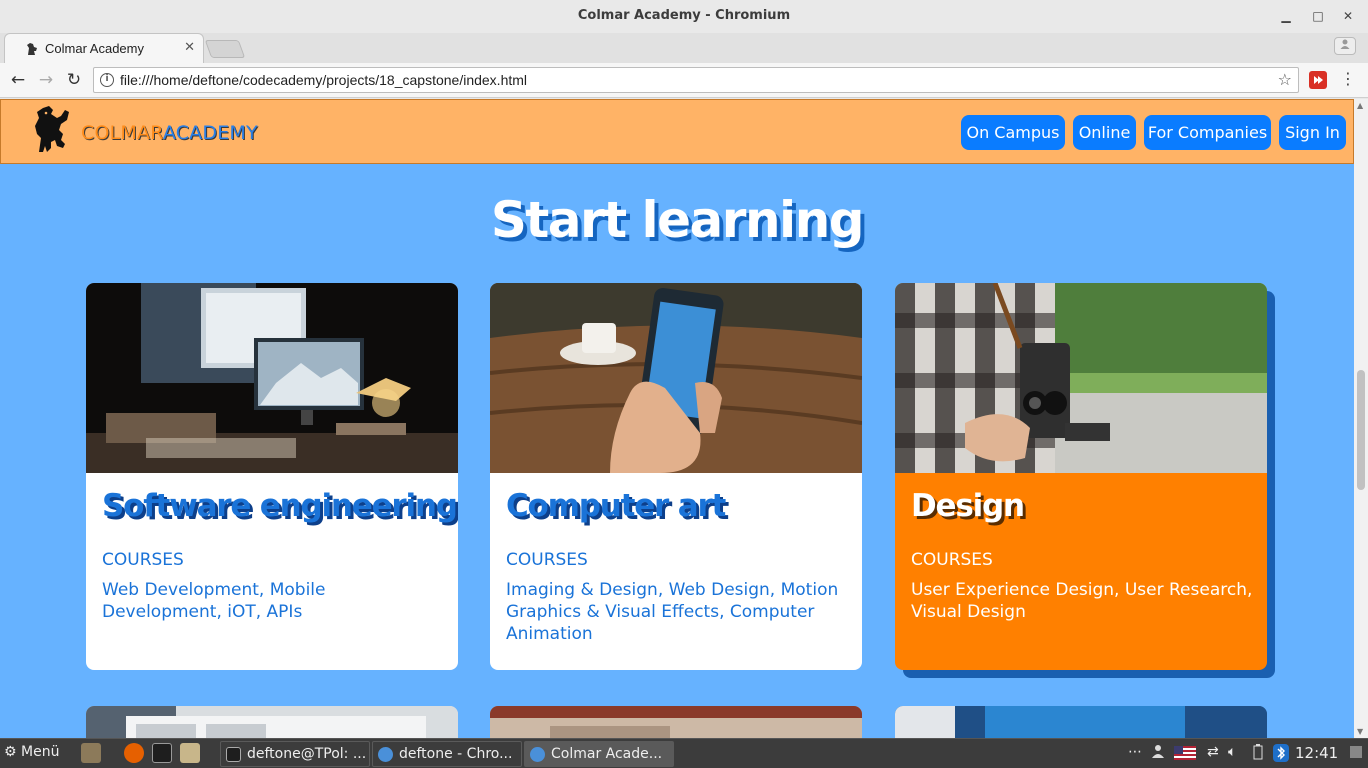 This screenshot has width=1368, height=768. I want to click on file-archive-icon, so click(91, 753).